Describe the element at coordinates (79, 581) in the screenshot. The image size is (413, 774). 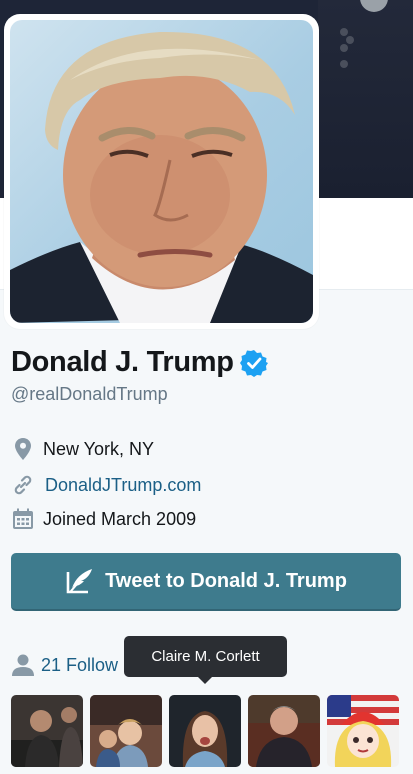
I see `compose-quill-icon` at that location.